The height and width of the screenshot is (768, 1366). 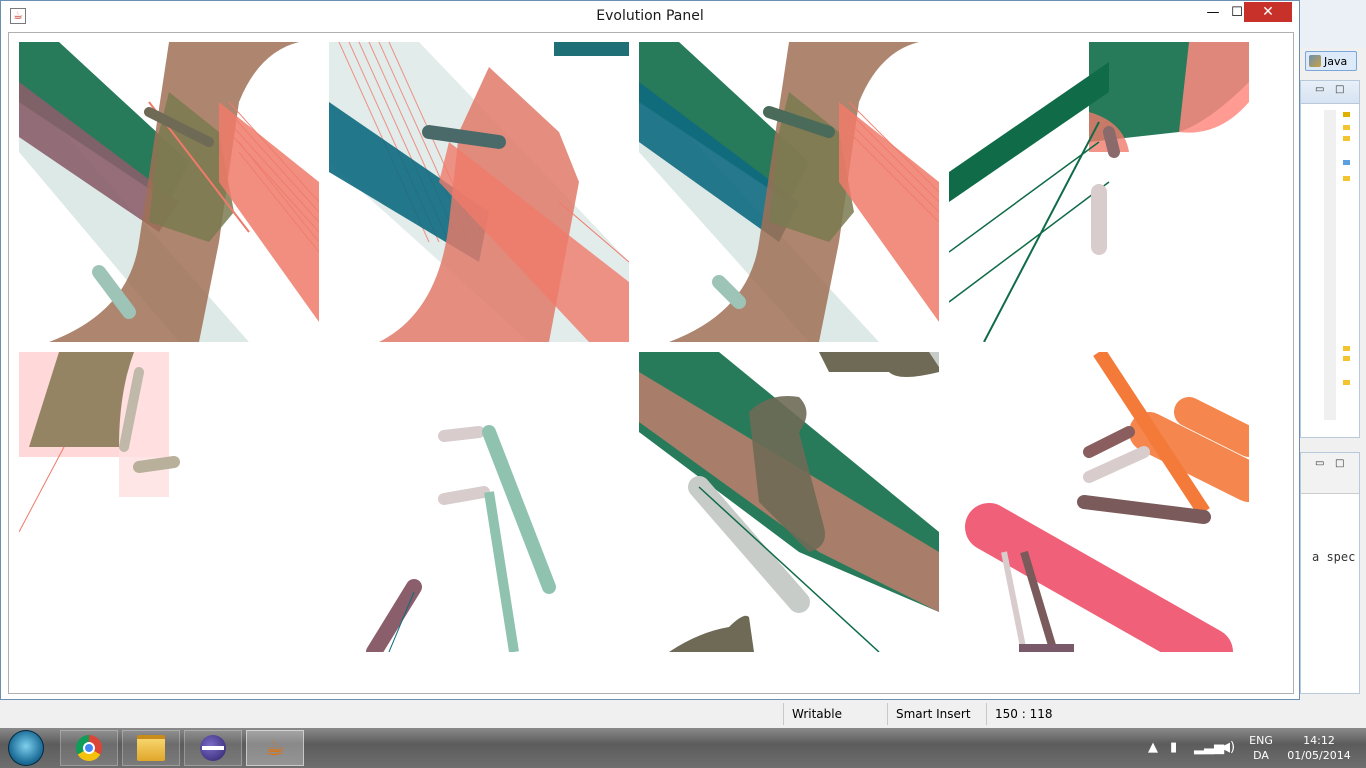 What do you see at coordinates (1173, 747) in the screenshot?
I see `battery-icon: ▮` at bounding box center [1173, 747].